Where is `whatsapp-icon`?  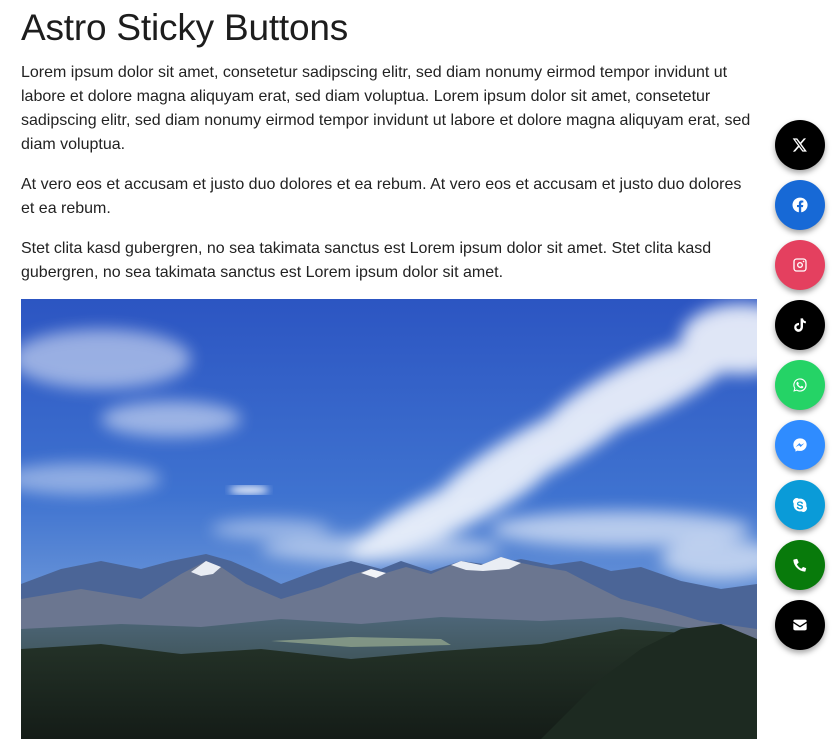
whatsapp-icon is located at coordinates (800, 385).